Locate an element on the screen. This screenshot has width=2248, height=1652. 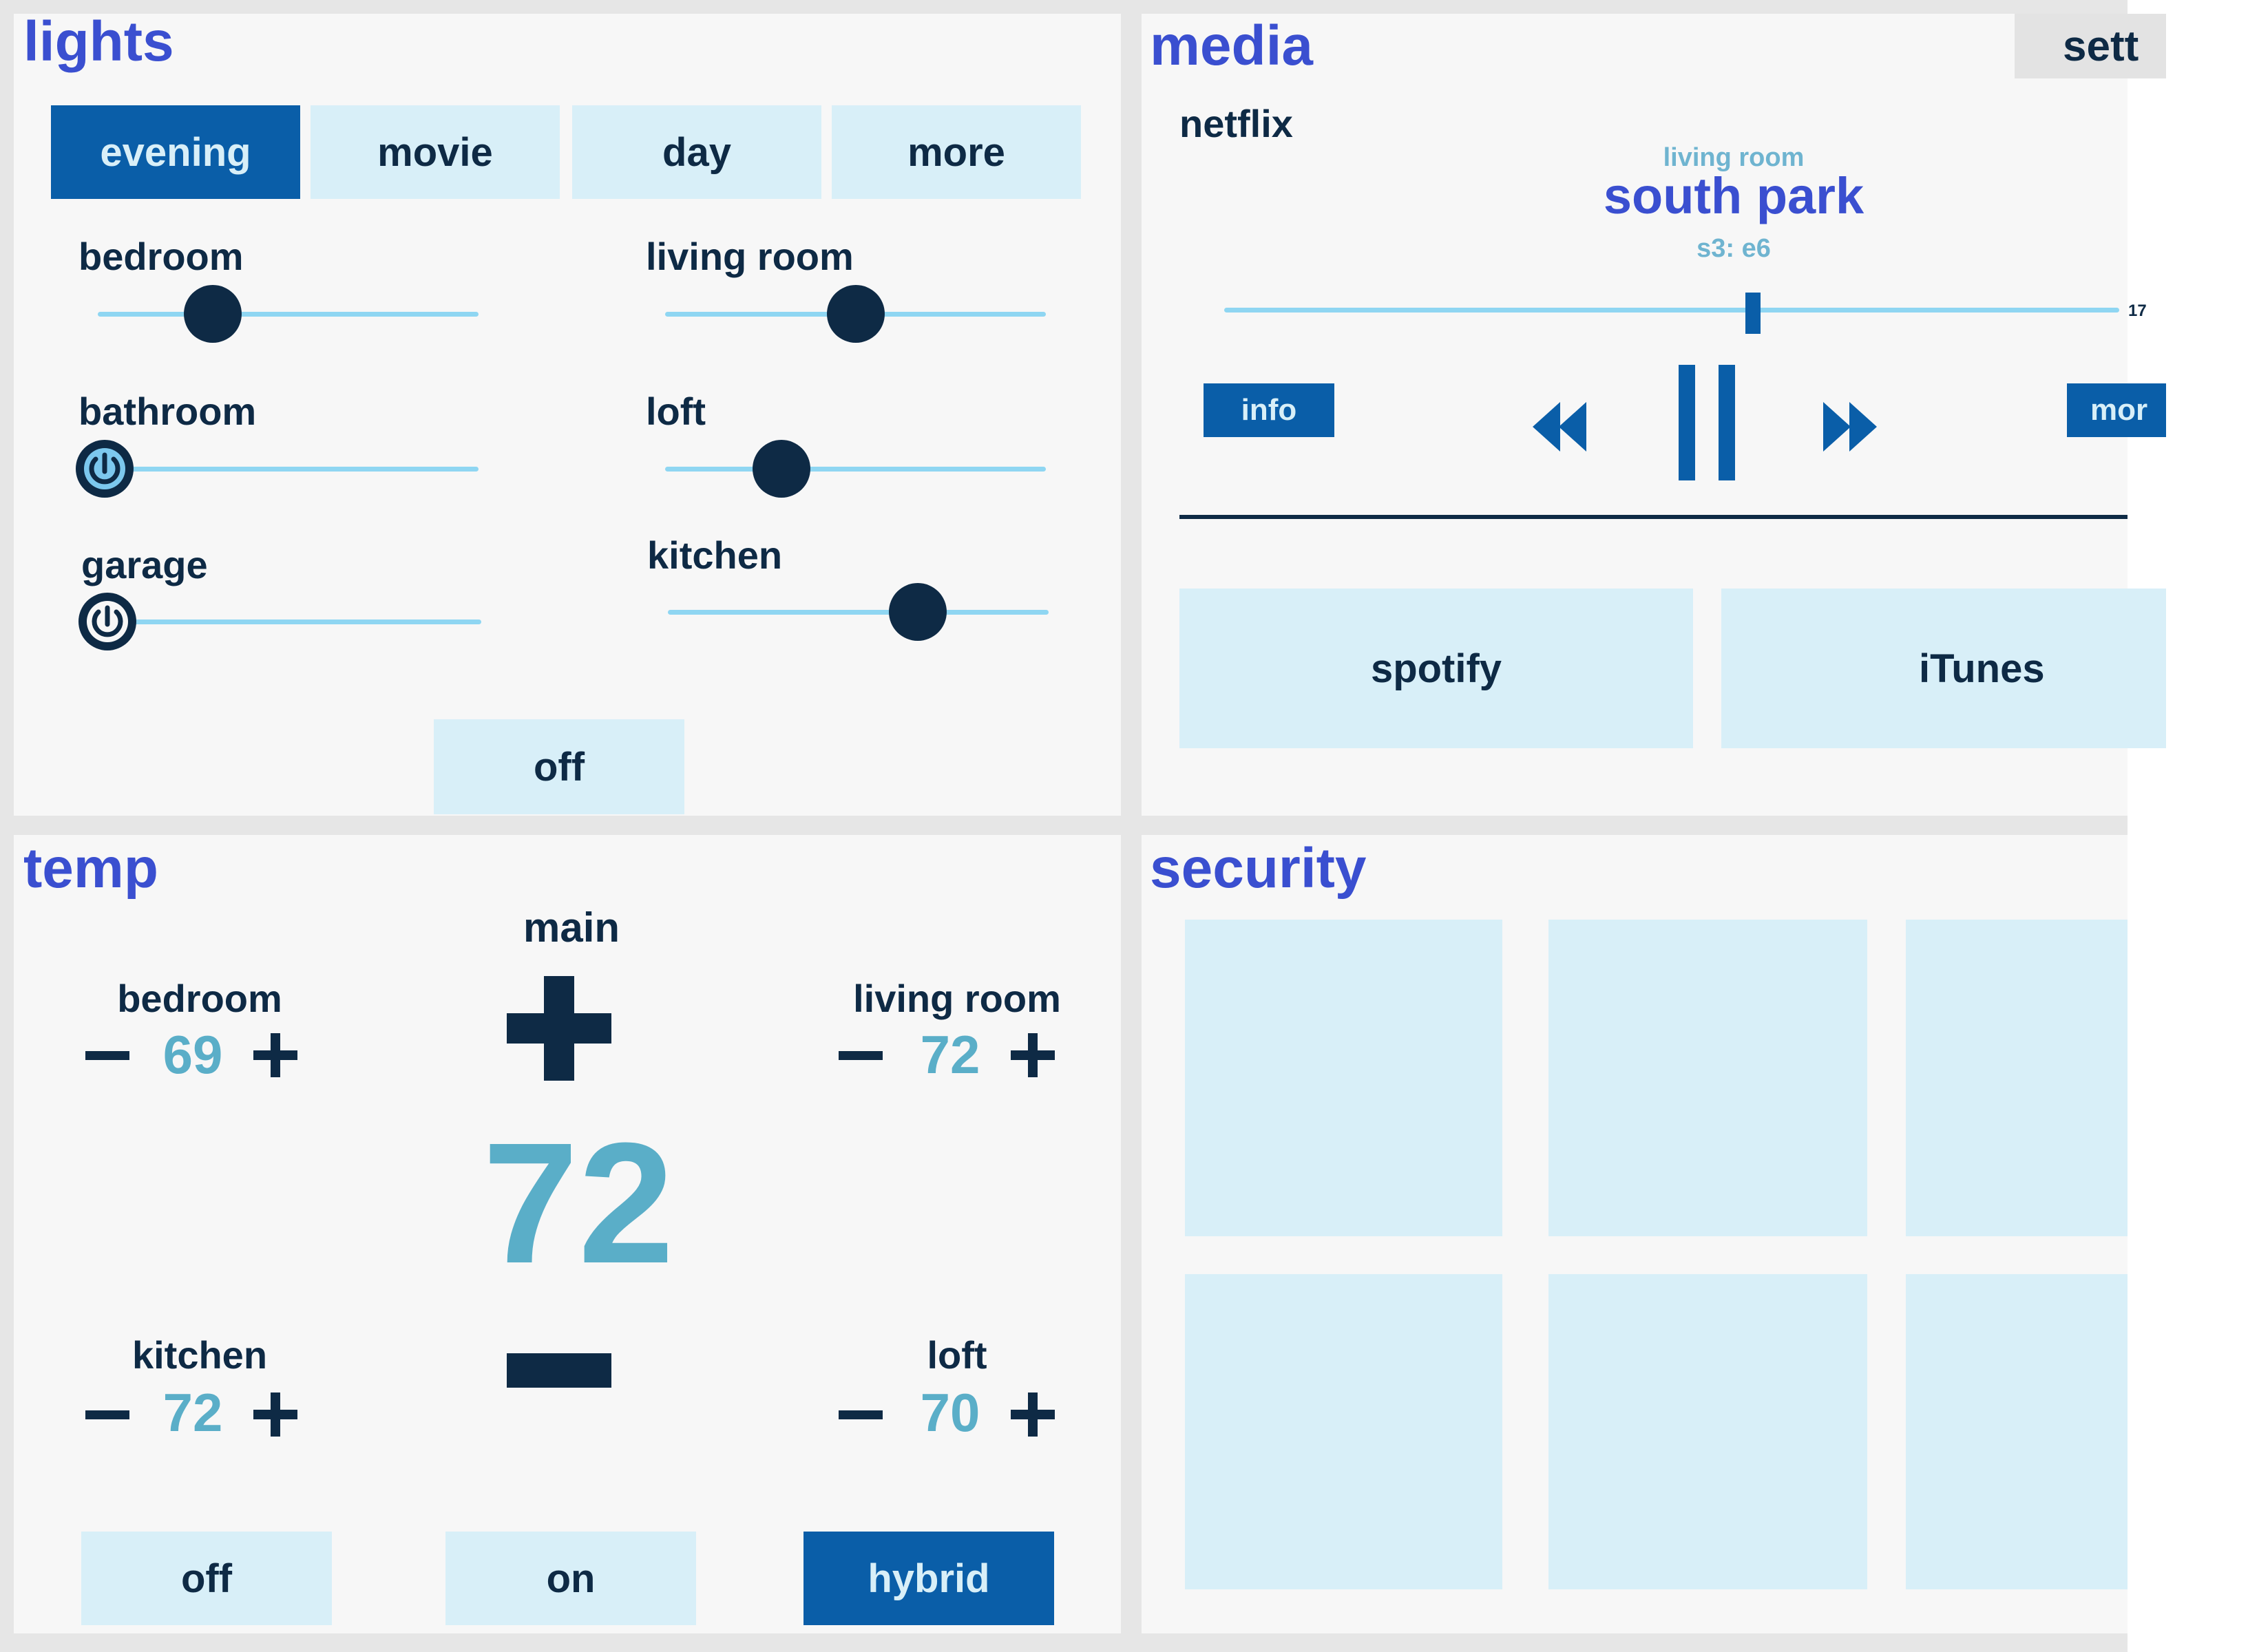
scene-more-button: more is located at coordinates (956, 152).